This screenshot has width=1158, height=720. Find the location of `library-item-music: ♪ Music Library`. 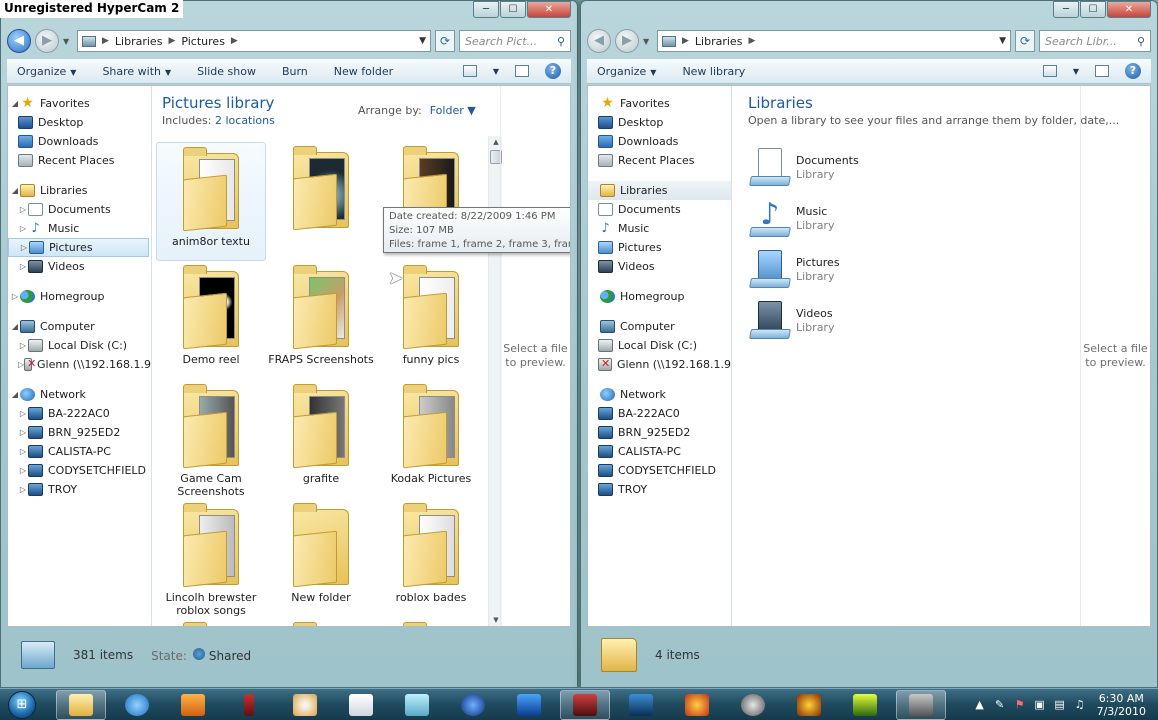

library-item-music: ♪ Music Library is located at coordinates (803, 218).